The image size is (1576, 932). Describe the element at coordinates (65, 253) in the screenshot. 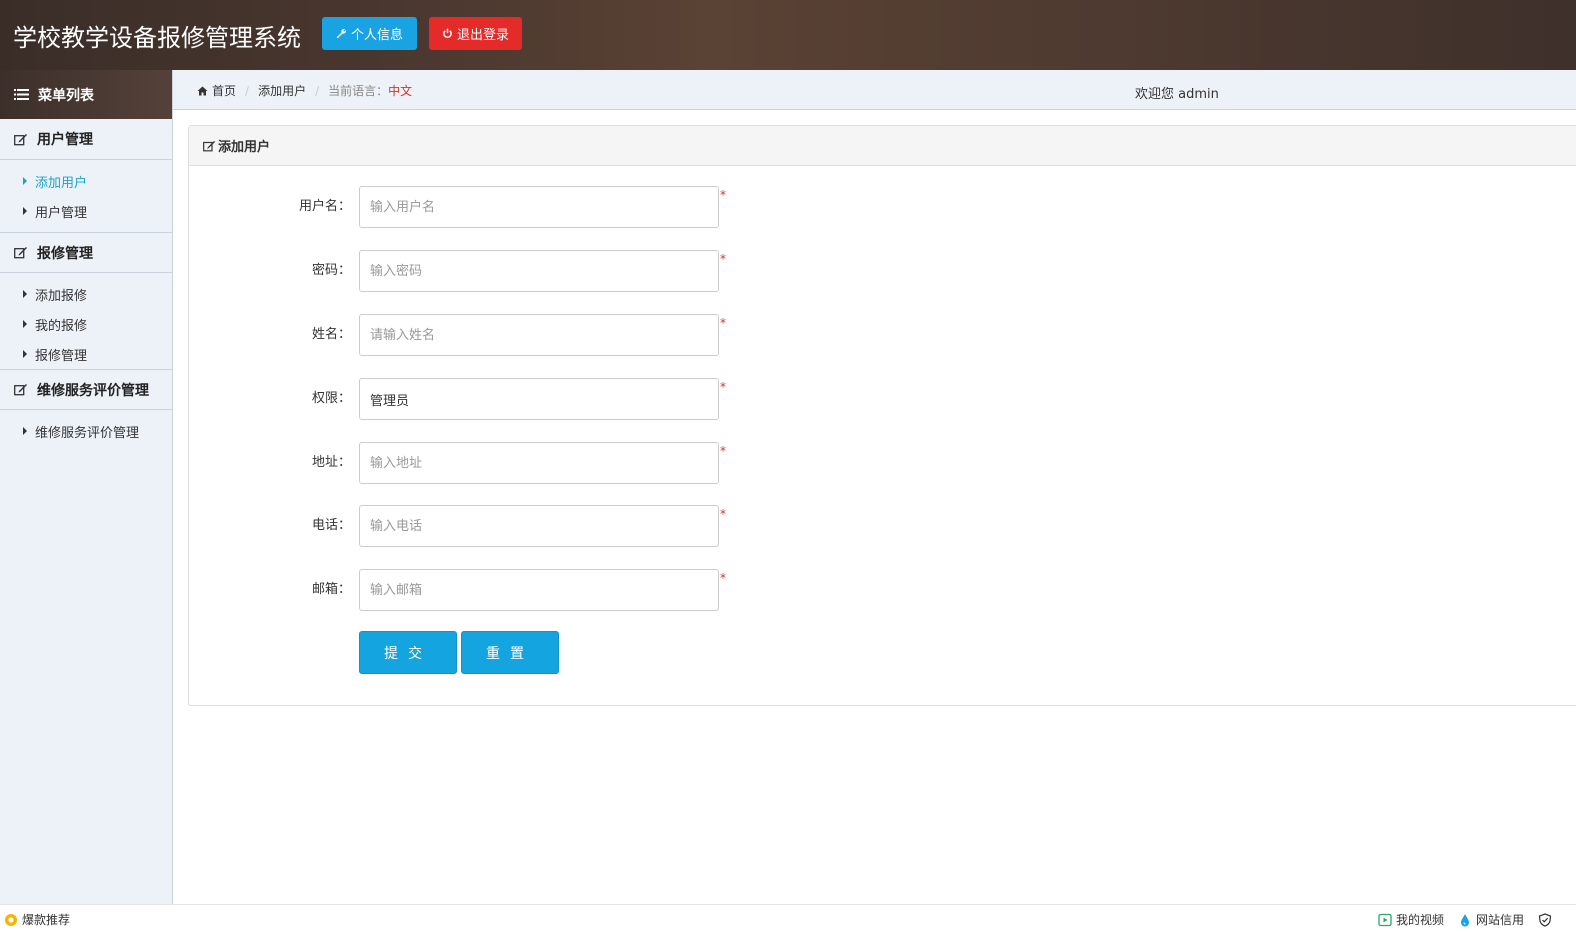

I see `sidebar-group-label: 报修管理` at that location.